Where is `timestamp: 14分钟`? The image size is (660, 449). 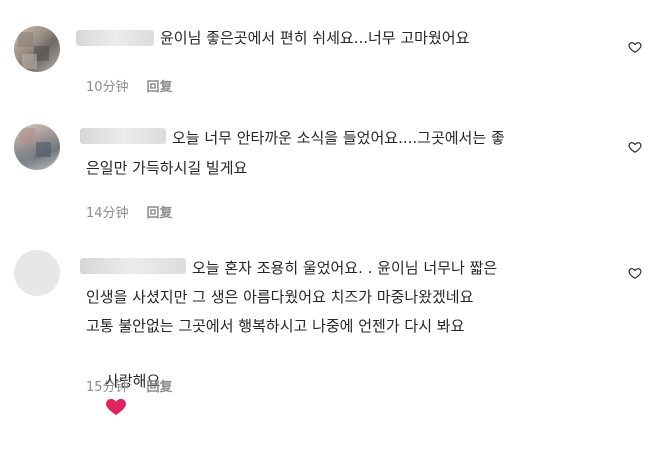
timestamp: 14分钟 is located at coordinates (107, 213).